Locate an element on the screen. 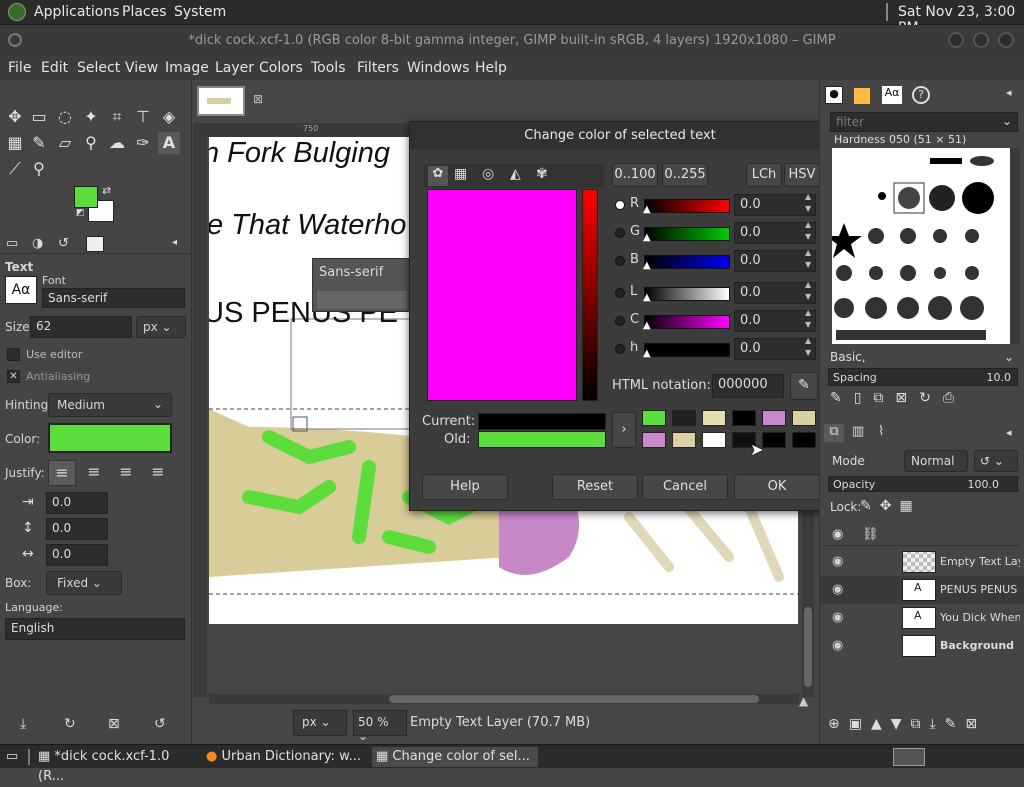 This screenshot has height=787, width=1024. wheel-selector-icon: ◎ is located at coordinates (488, 174).